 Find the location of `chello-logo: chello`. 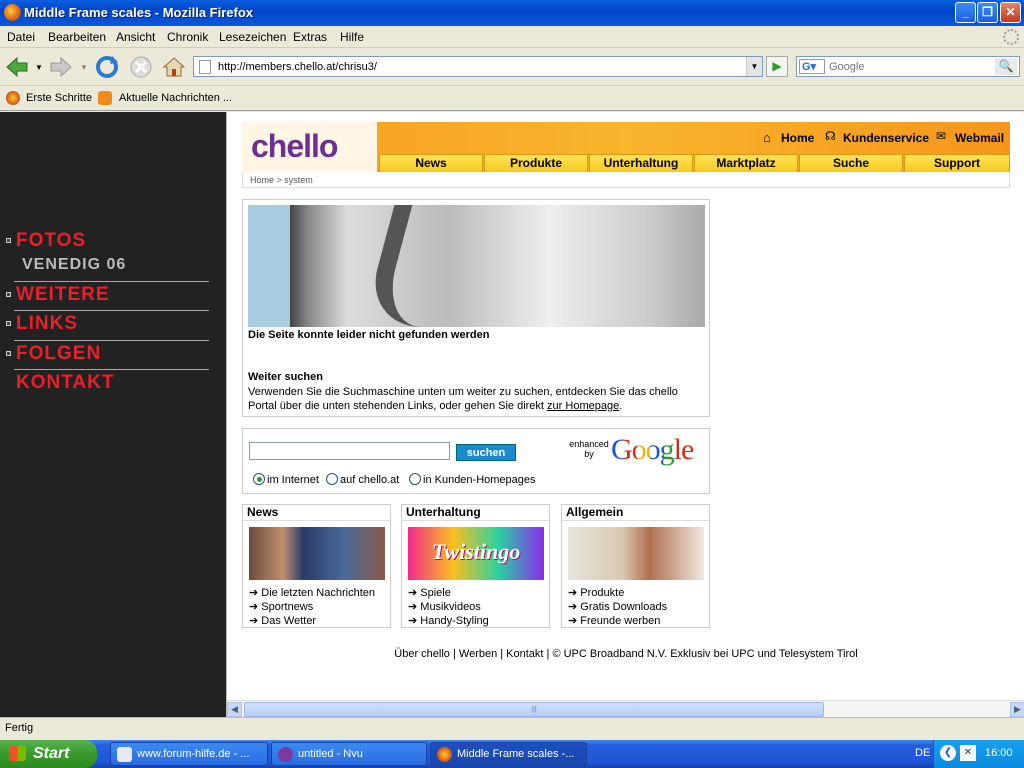

chello-logo: chello is located at coordinates (309, 147).